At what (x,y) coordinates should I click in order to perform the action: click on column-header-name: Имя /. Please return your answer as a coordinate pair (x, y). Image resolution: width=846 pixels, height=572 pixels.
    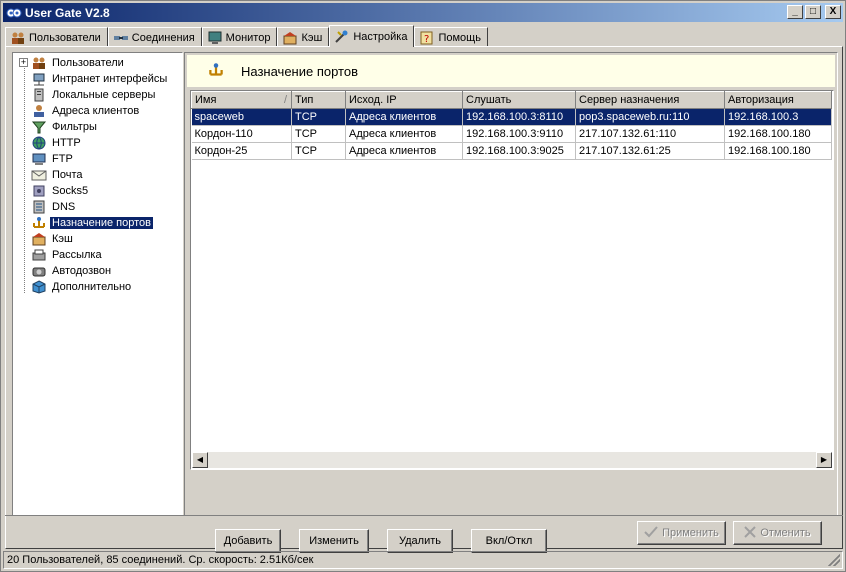
    Looking at the image, I should click on (241, 100).